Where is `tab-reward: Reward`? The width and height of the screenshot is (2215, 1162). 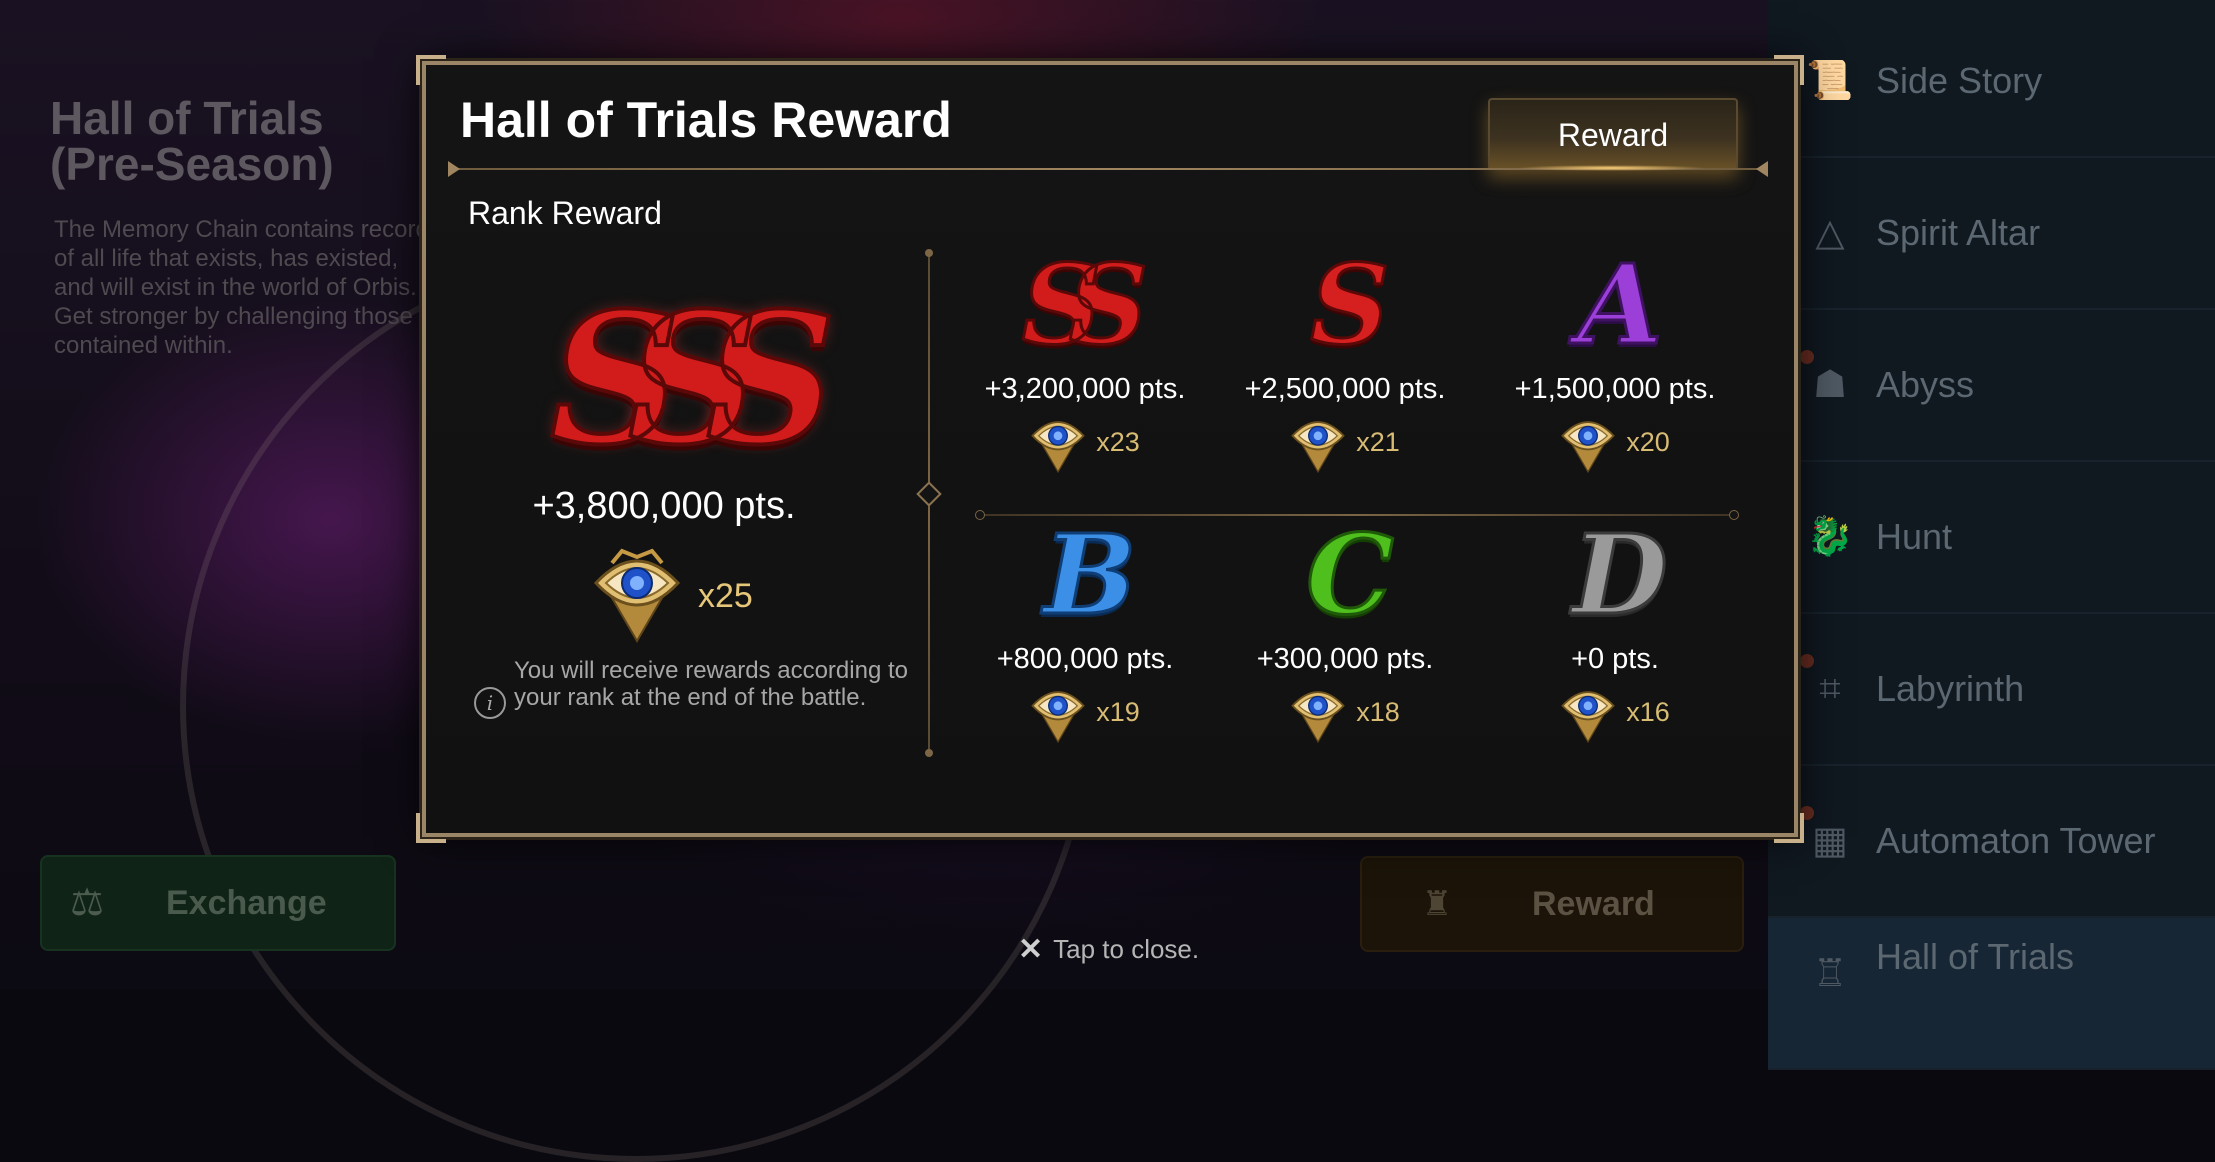 tab-reward: Reward is located at coordinates (1613, 134).